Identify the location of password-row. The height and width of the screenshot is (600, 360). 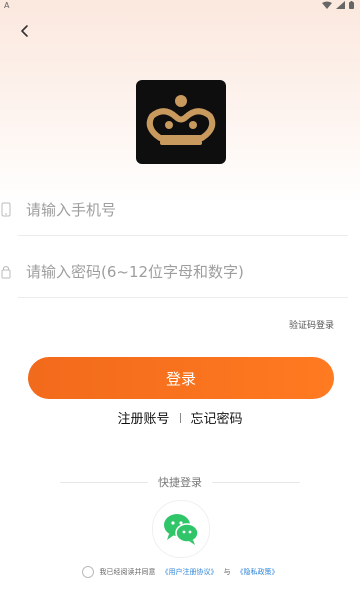
(180, 274).